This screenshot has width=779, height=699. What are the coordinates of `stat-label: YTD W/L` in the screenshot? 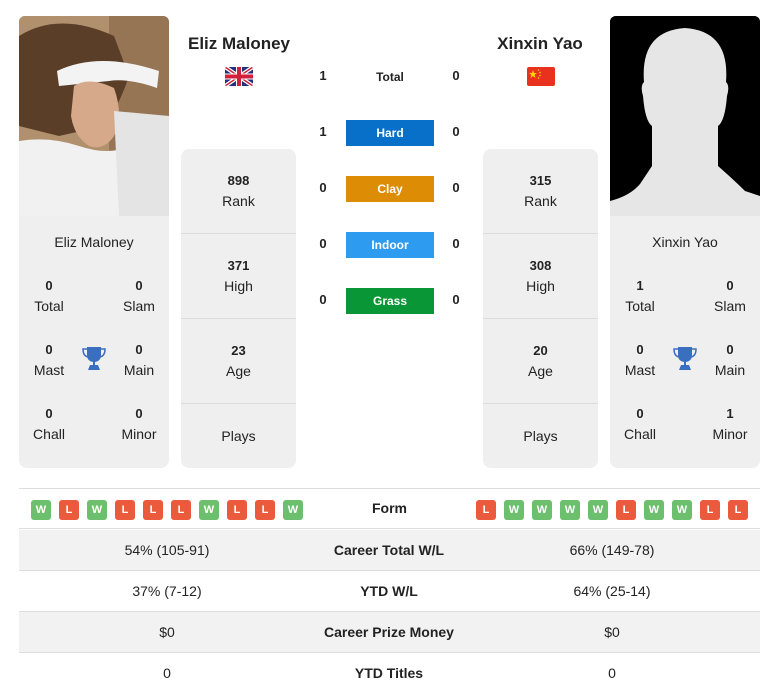 It's located at (389, 591).